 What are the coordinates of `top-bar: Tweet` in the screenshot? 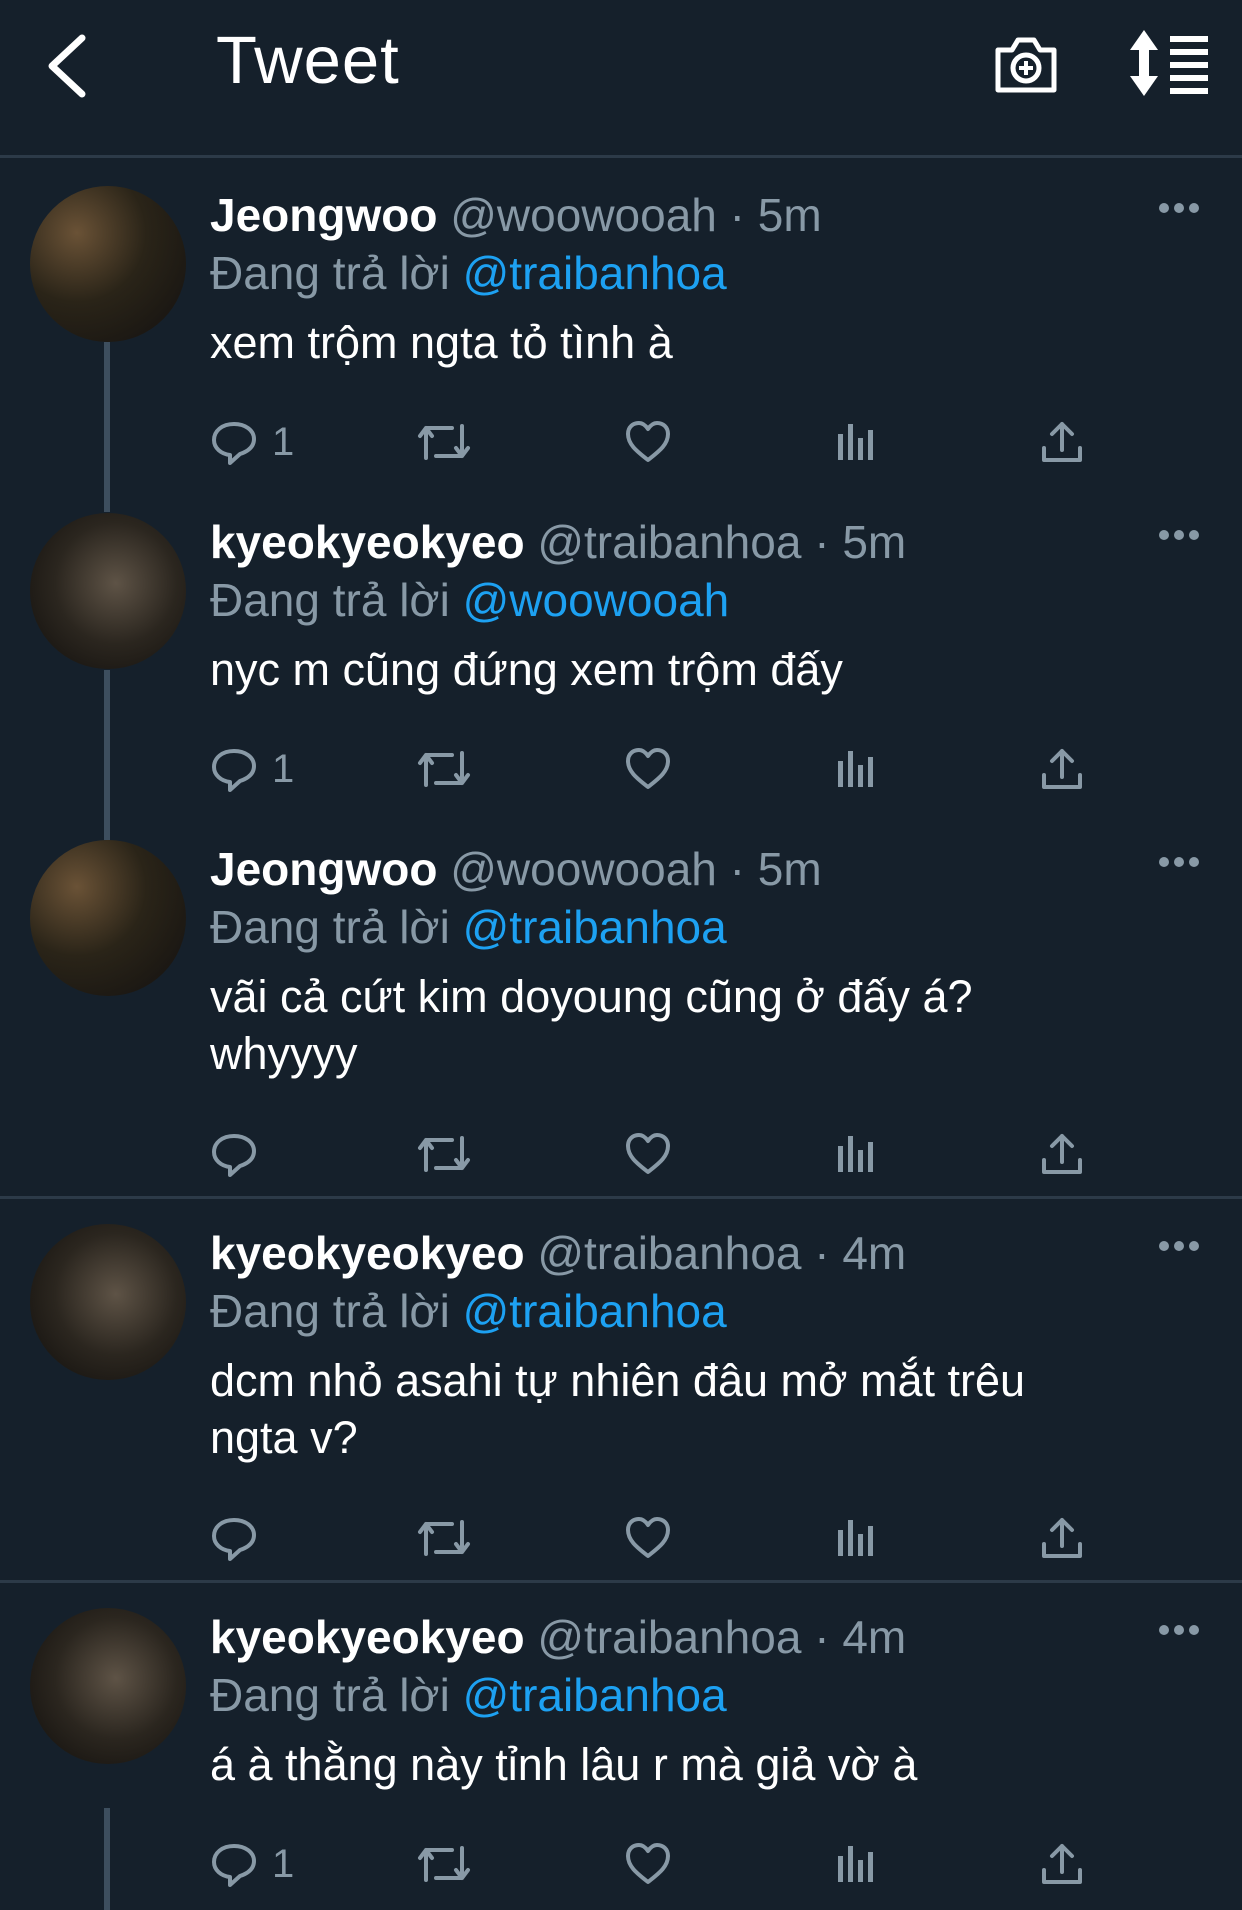 It's located at (621, 79).